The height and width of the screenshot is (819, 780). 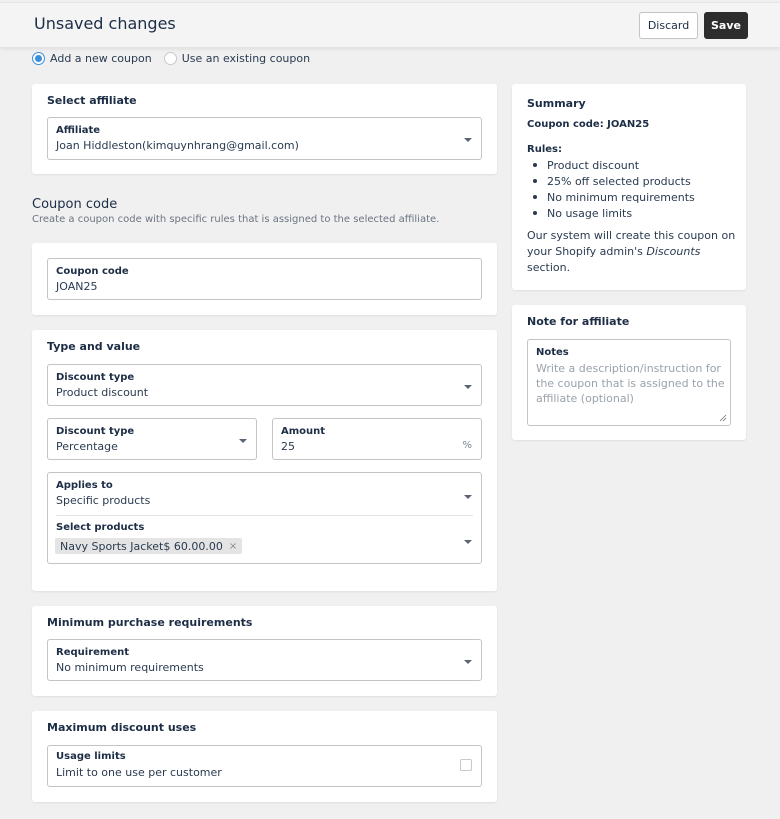 I want to click on field-label: Select products, so click(x=100, y=527).